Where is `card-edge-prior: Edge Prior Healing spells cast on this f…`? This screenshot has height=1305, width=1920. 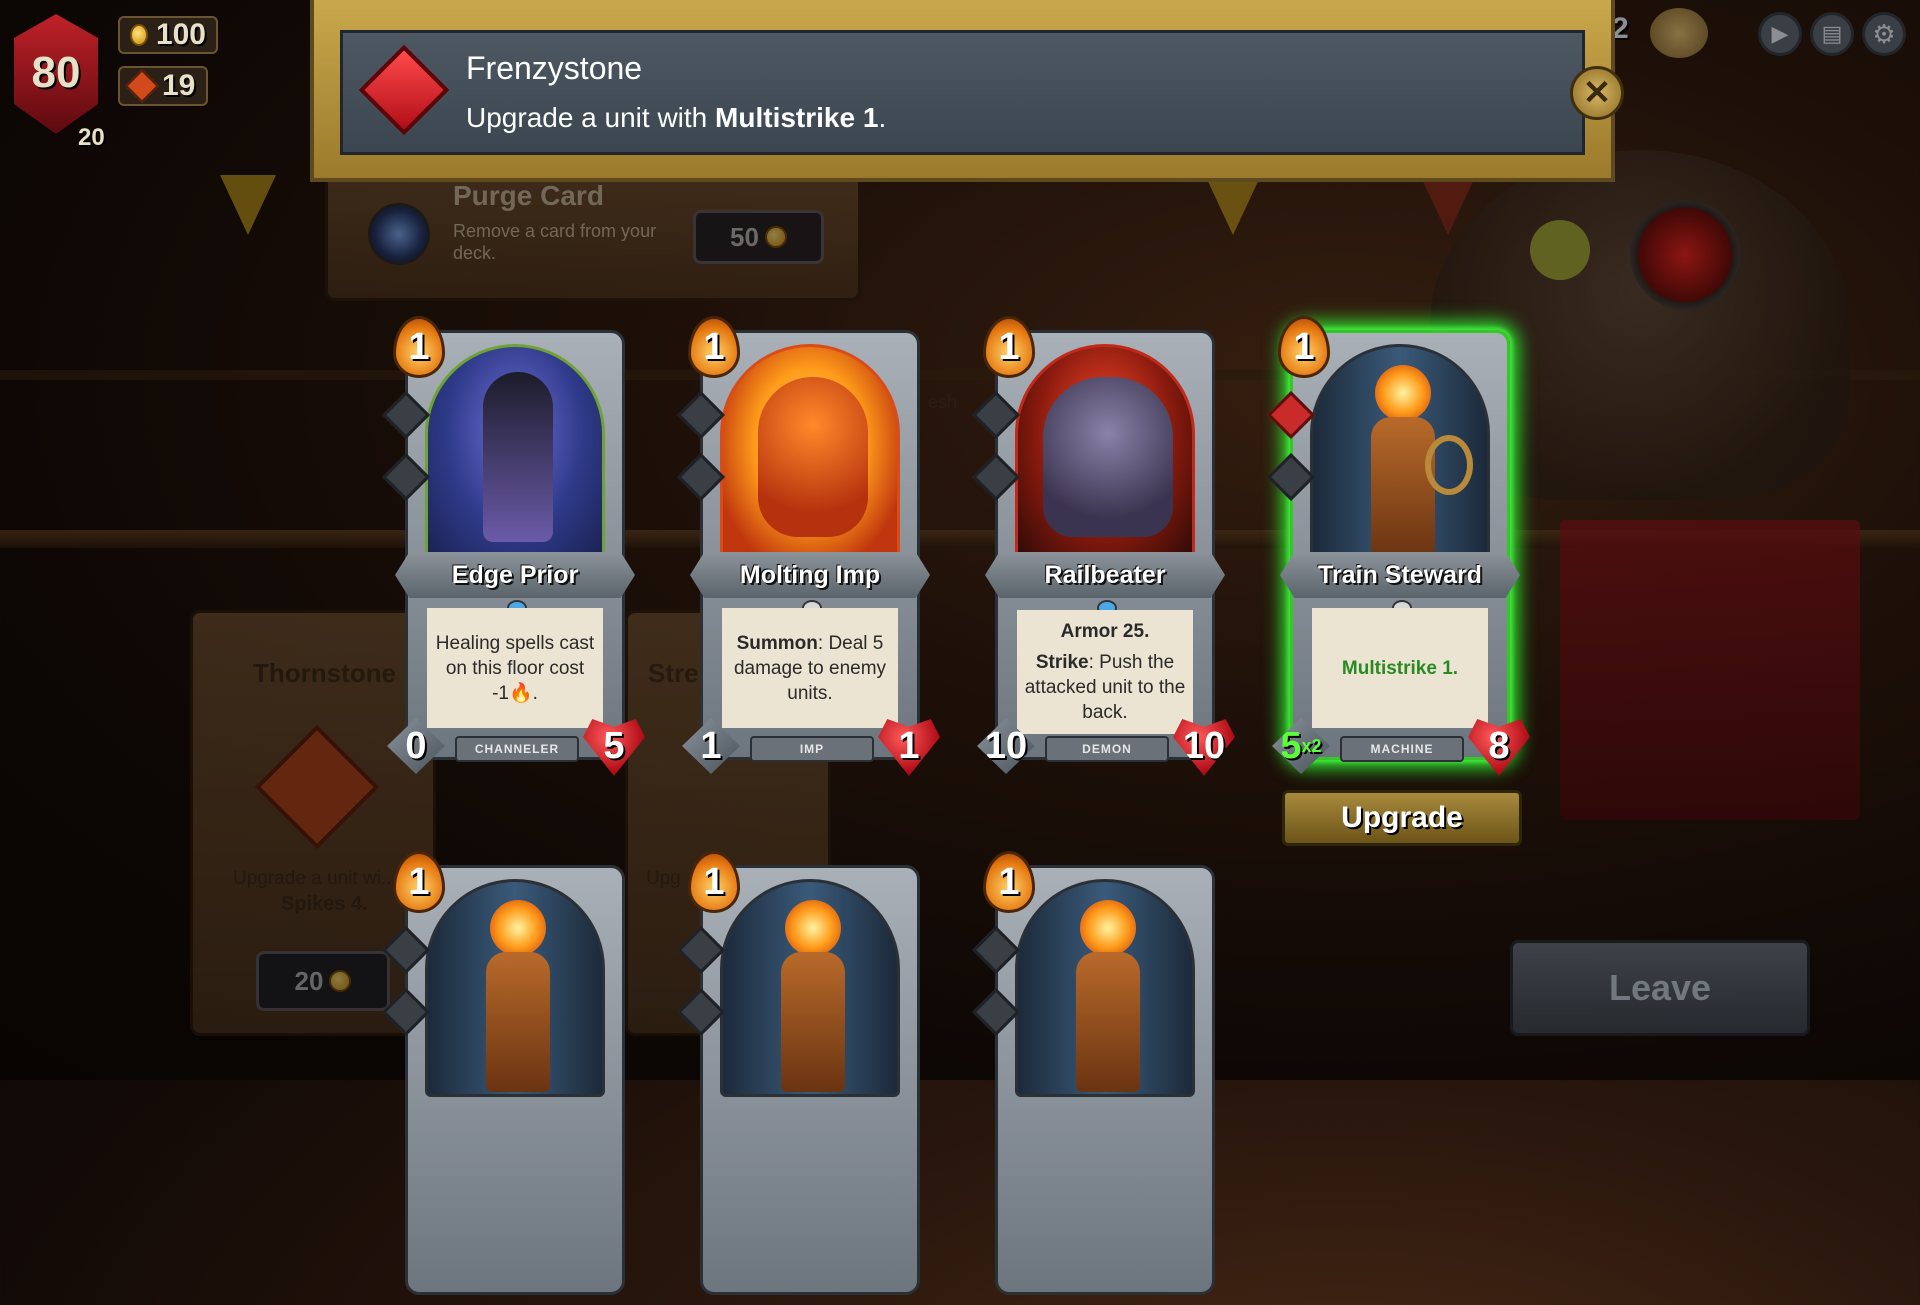 card-edge-prior: Edge Prior Healing spells cast on this f… is located at coordinates (513, 546).